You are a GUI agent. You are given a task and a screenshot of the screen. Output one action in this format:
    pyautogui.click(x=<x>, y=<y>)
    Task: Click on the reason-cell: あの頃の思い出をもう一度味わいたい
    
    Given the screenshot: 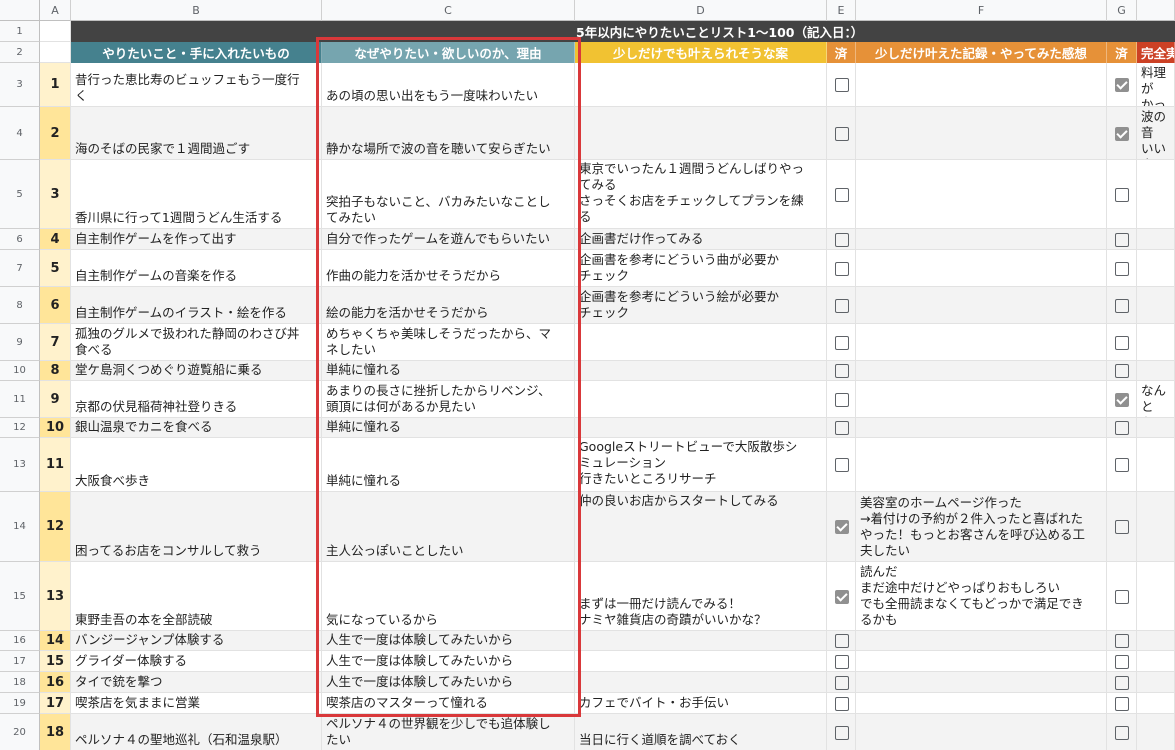 What is the action you would take?
    pyautogui.click(x=448, y=85)
    